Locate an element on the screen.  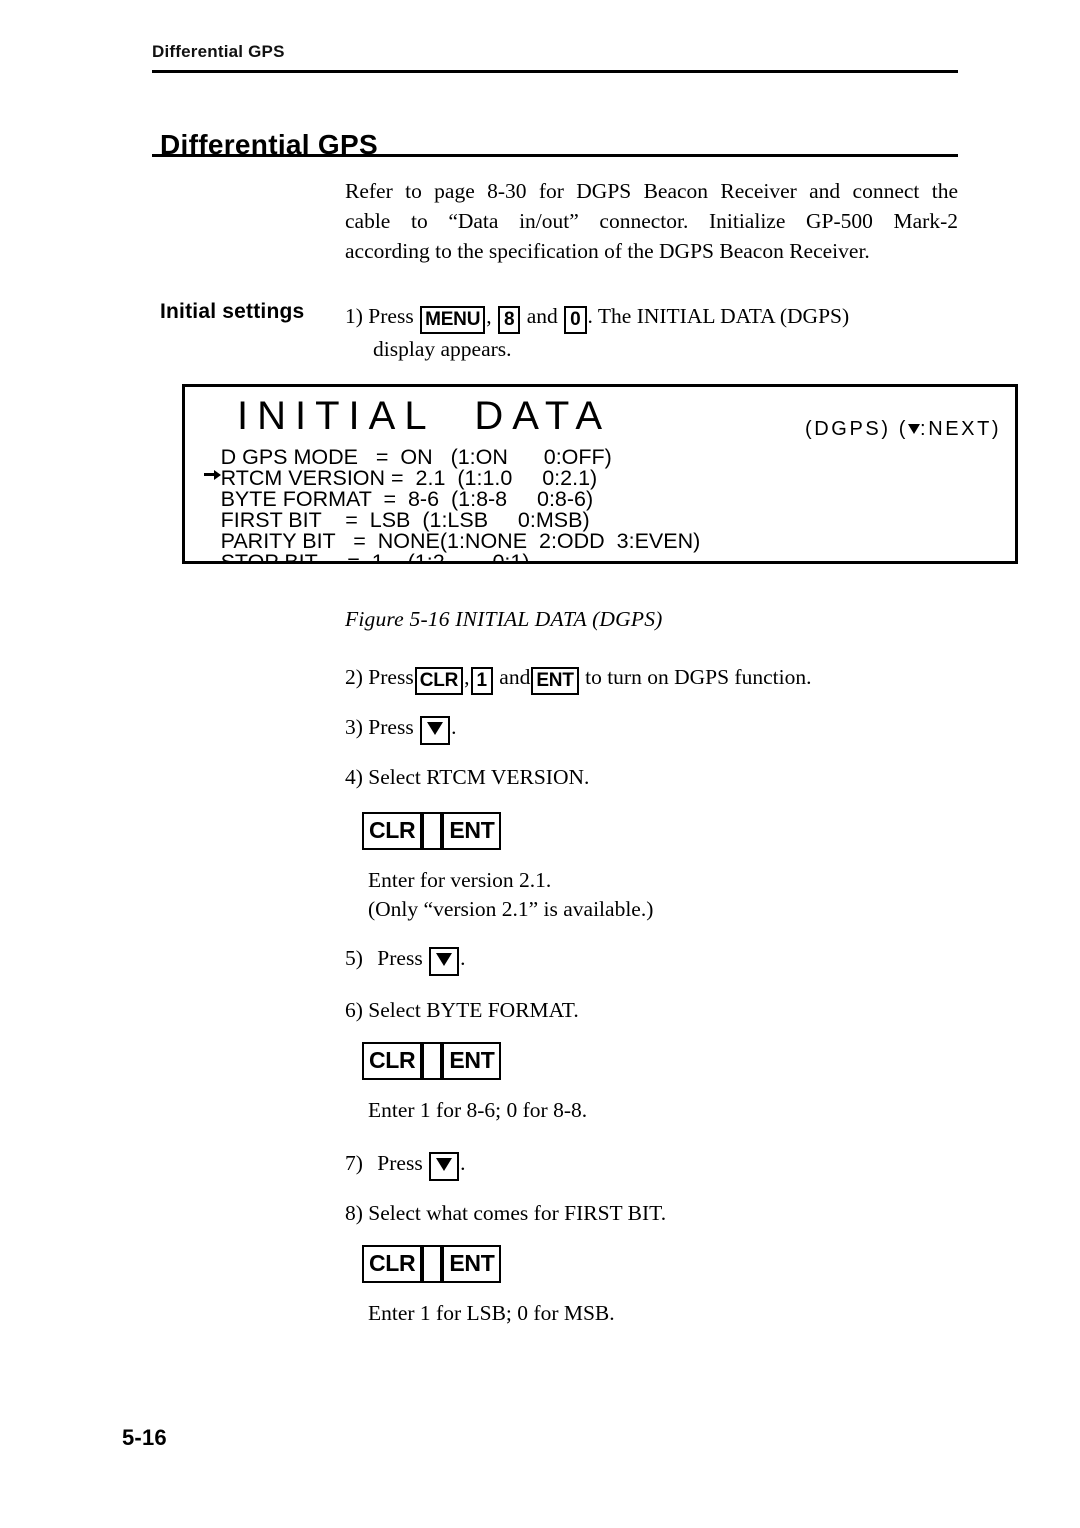
step-6: 6) Select BYTE FORMAT. is located at coordinates (462, 1010).